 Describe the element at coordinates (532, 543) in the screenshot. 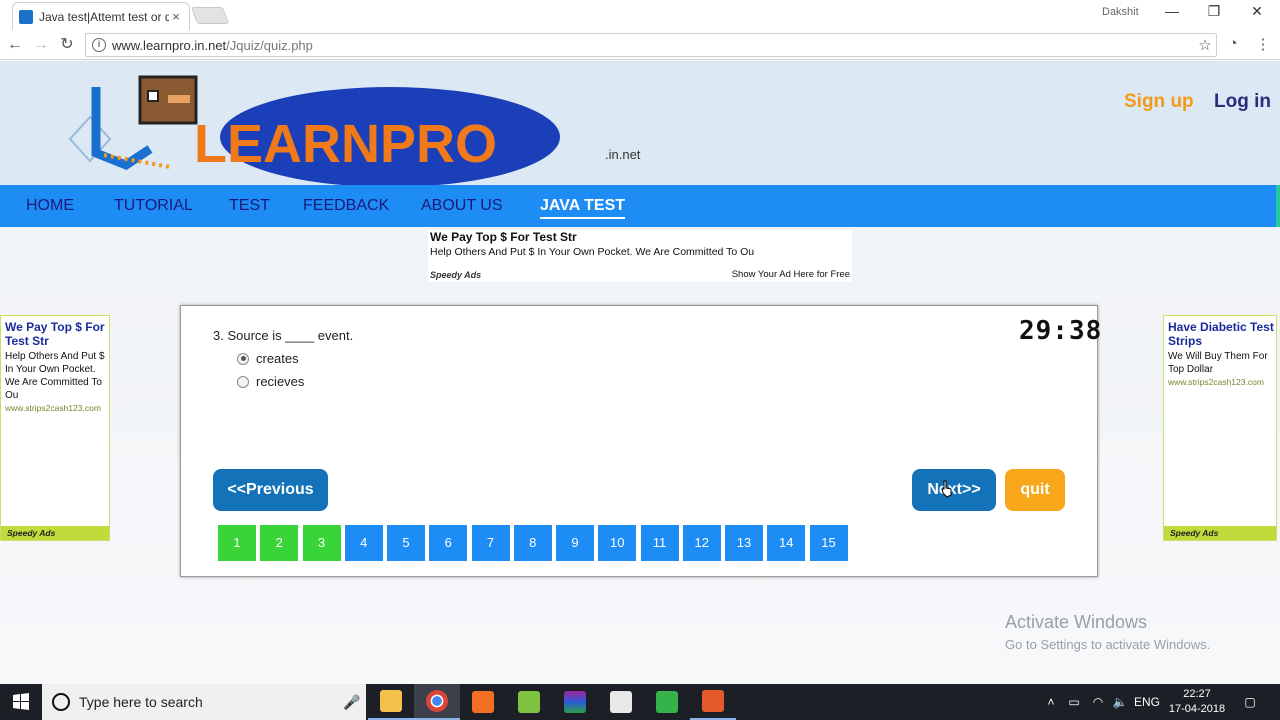

I see `question-page-8: 8` at that location.